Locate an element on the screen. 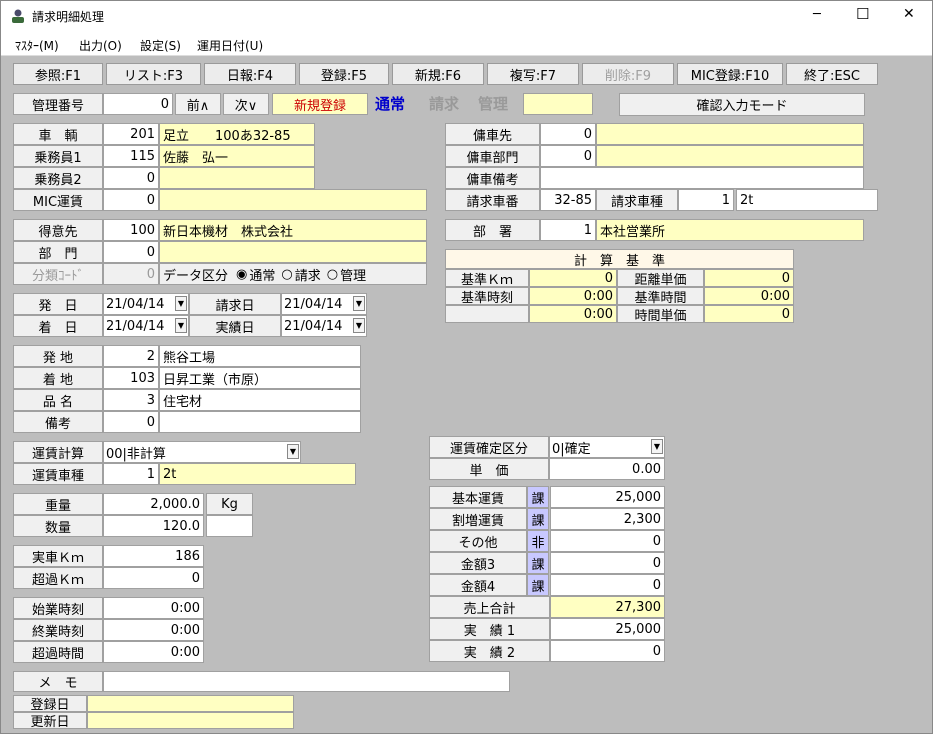  busho-code-input: 1 is located at coordinates (568, 230).